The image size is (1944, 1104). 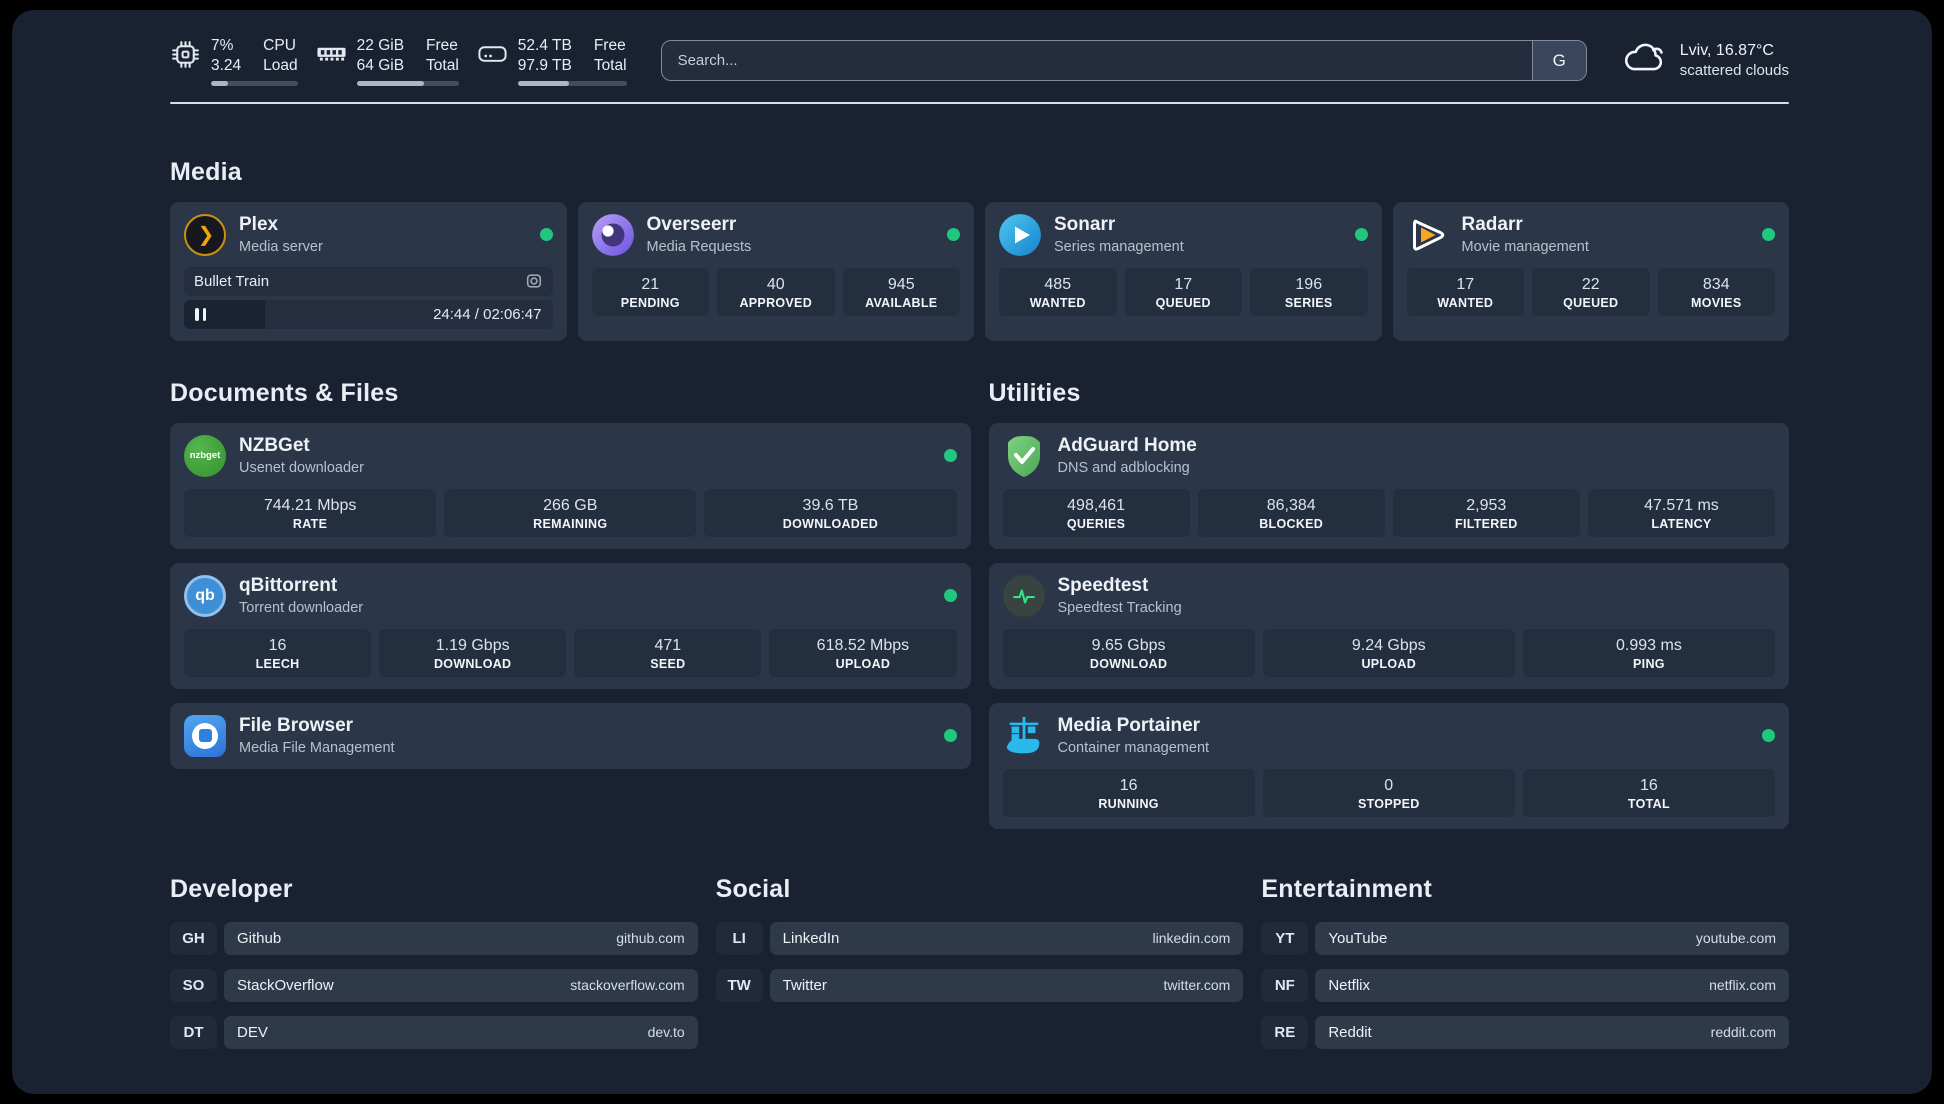 I want to click on stat-box: 744.21 Mbps RATE, so click(x=310, y=512).